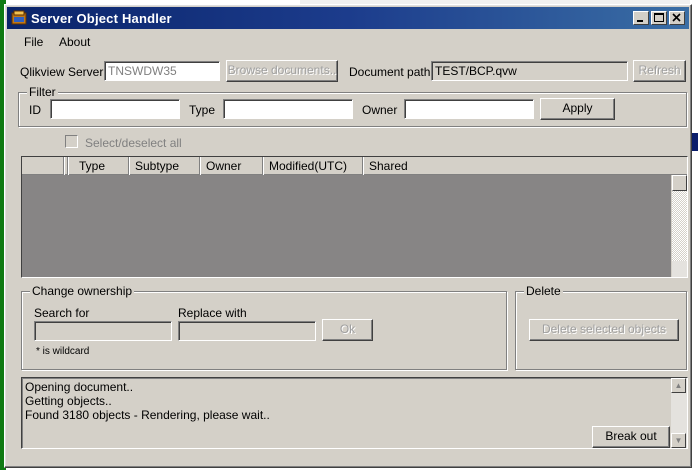 The width and height of the screenshot is (698, 470). Describe the element at coordinates (577, 109) in the screenshot. I see `apply-button: Apply` at that location.